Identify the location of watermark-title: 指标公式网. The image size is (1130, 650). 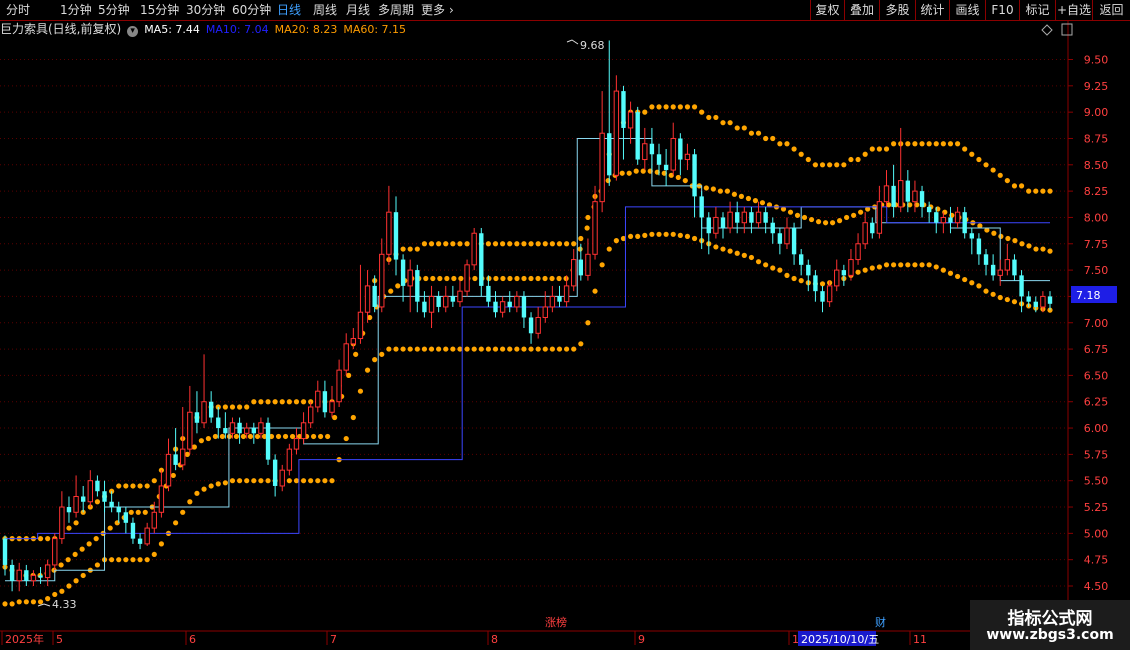
(1050, 619).